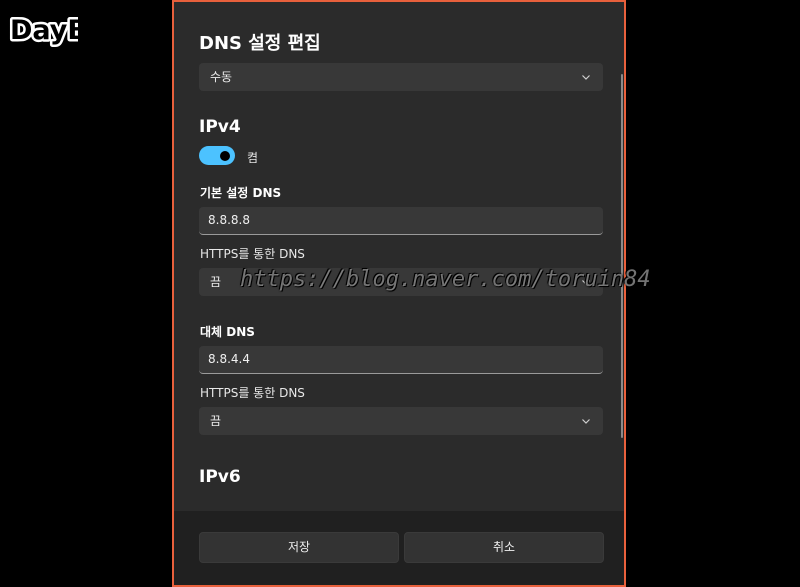 The width and height of the screenshot is (800, 587). I want to click on preferred-dns-label: 기본 설정 DNS, so click(241, 193).